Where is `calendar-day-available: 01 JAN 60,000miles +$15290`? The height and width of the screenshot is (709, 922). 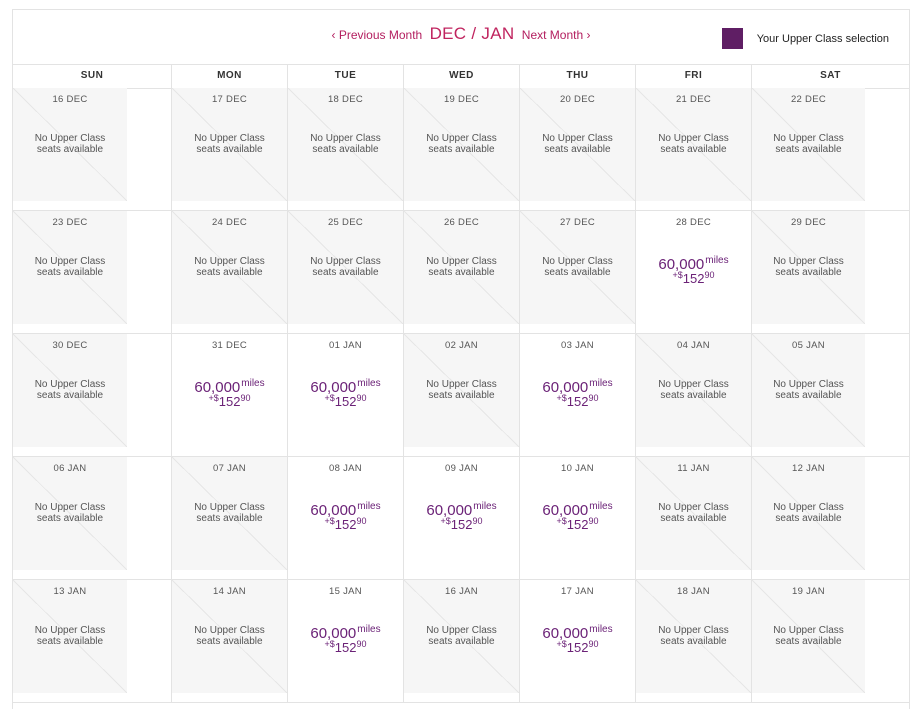
calendar-day-available: 01 JAN 60,000miles +$15290 is located at coordinates (346, 395).